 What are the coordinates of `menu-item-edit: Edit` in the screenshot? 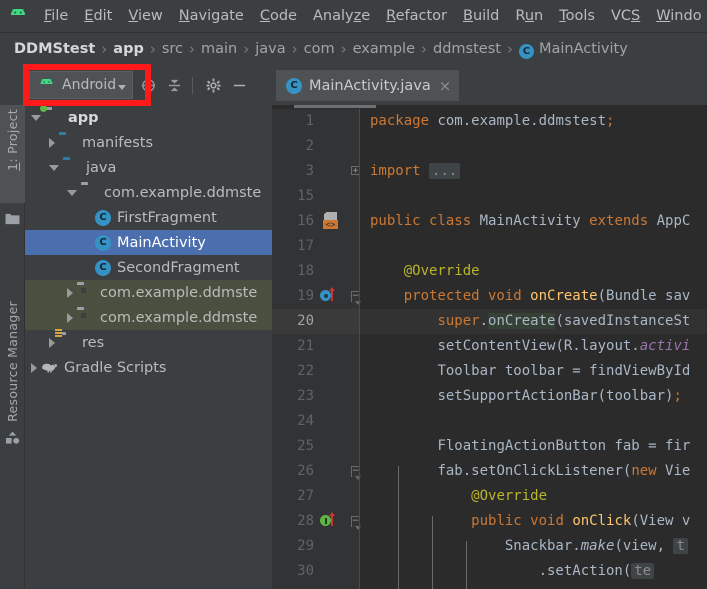 It's located at (98, 16).